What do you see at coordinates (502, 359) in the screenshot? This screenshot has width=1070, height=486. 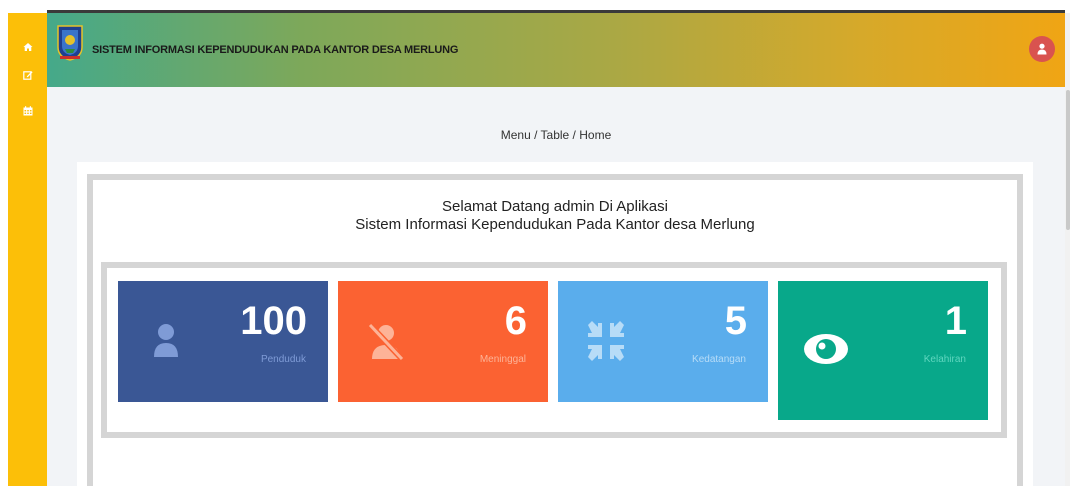 I see `stat-label: Meninggal` at bounding box center [502, 359].